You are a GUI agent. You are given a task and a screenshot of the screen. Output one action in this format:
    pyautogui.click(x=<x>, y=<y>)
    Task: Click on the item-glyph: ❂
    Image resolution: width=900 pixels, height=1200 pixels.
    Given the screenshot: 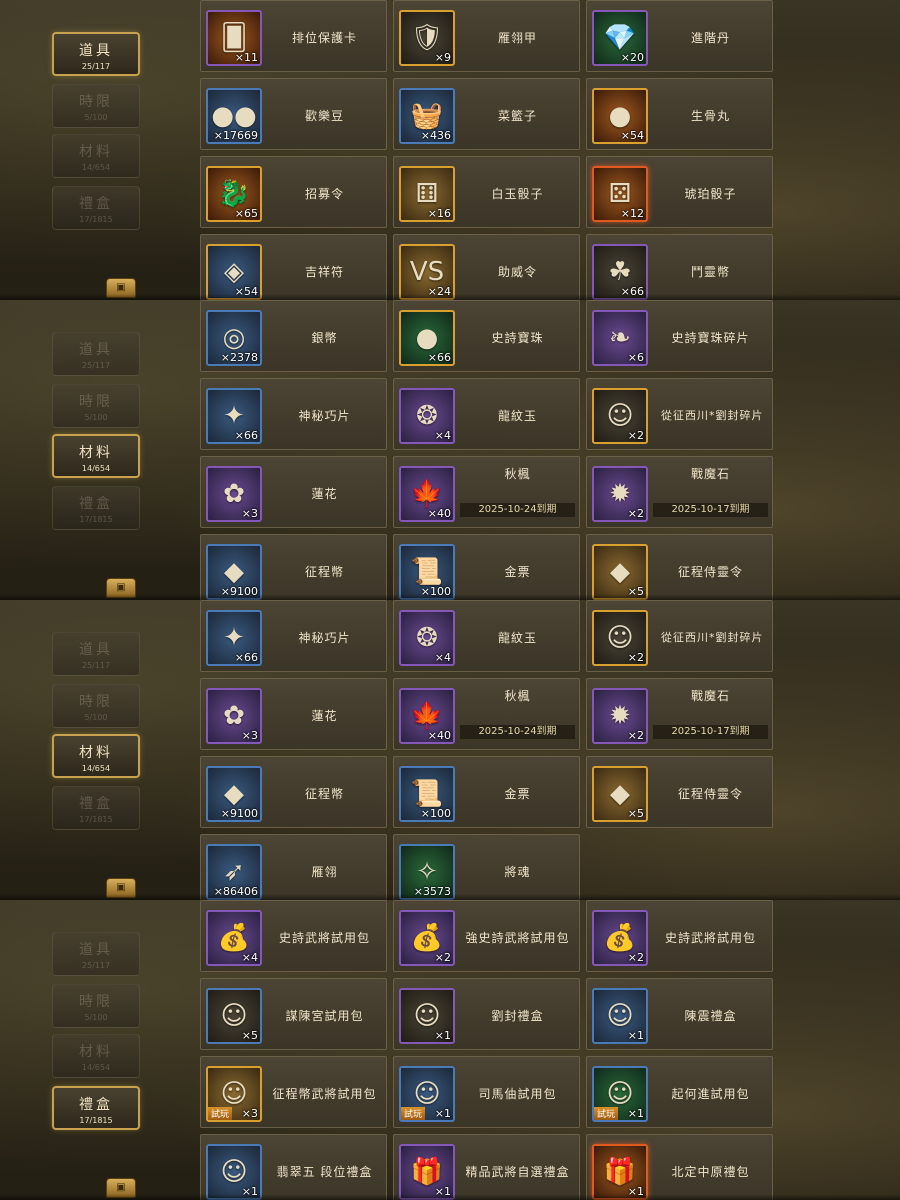 What is the action you would take?
    pyautogui.click(x=427, y=416)
    